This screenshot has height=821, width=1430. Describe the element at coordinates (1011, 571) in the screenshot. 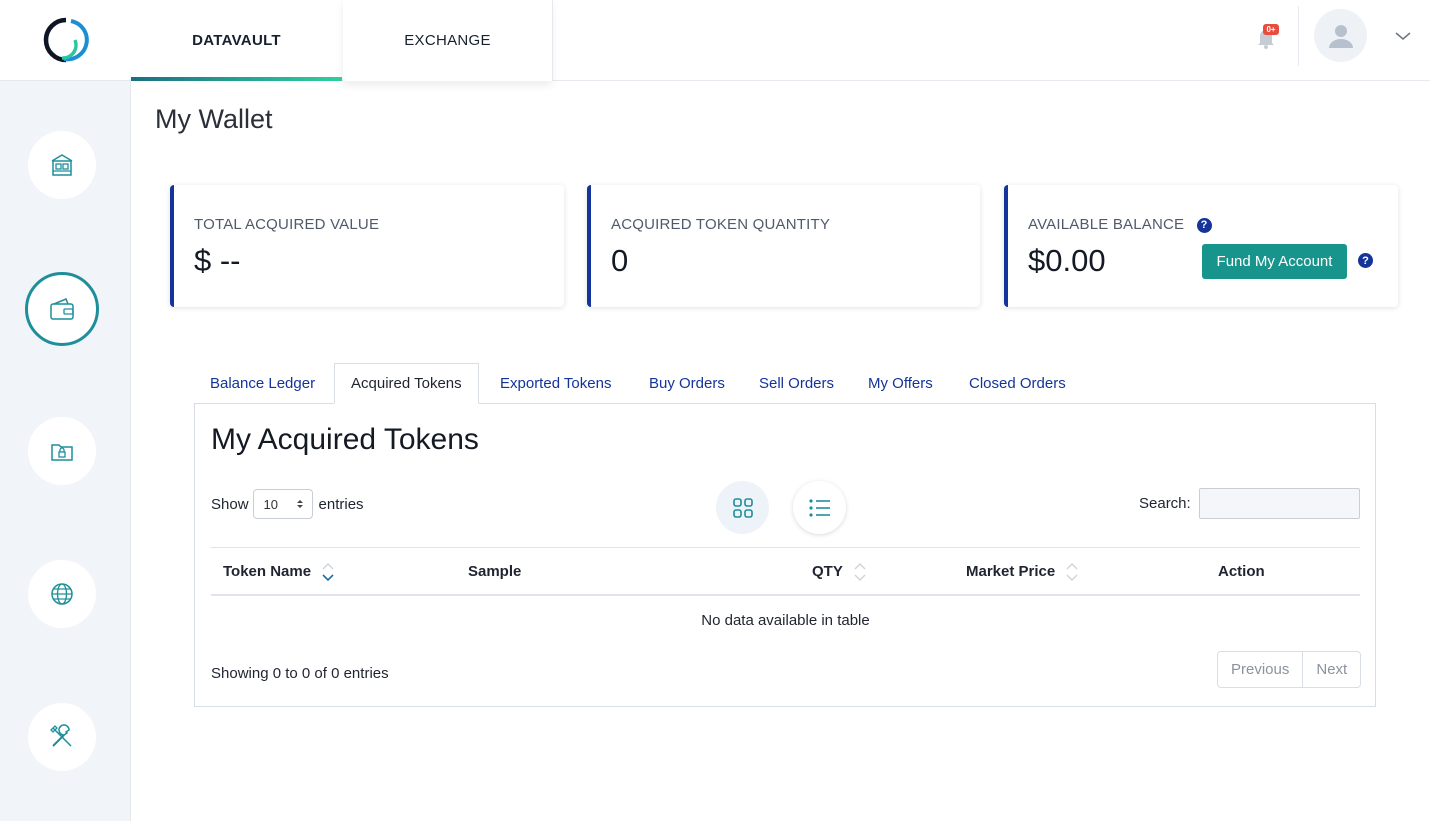

I see `column-label: Market Price` at that location.